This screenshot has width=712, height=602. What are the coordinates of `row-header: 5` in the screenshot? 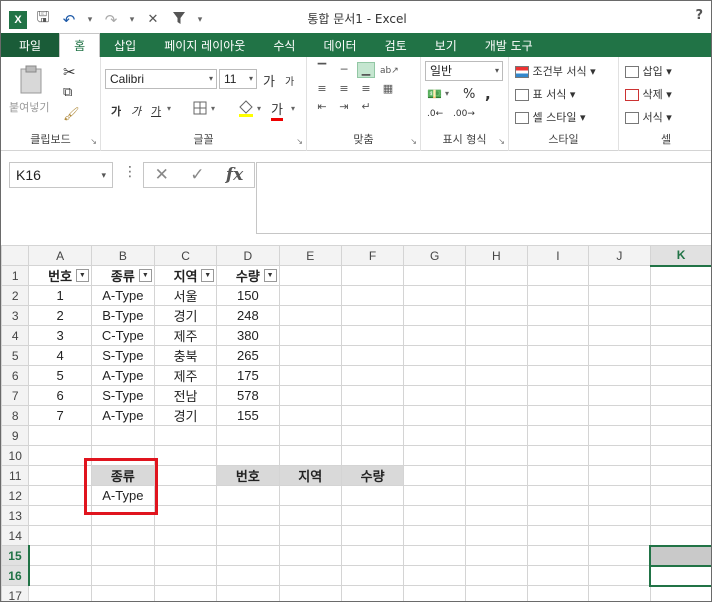 It's located at (15, 355).